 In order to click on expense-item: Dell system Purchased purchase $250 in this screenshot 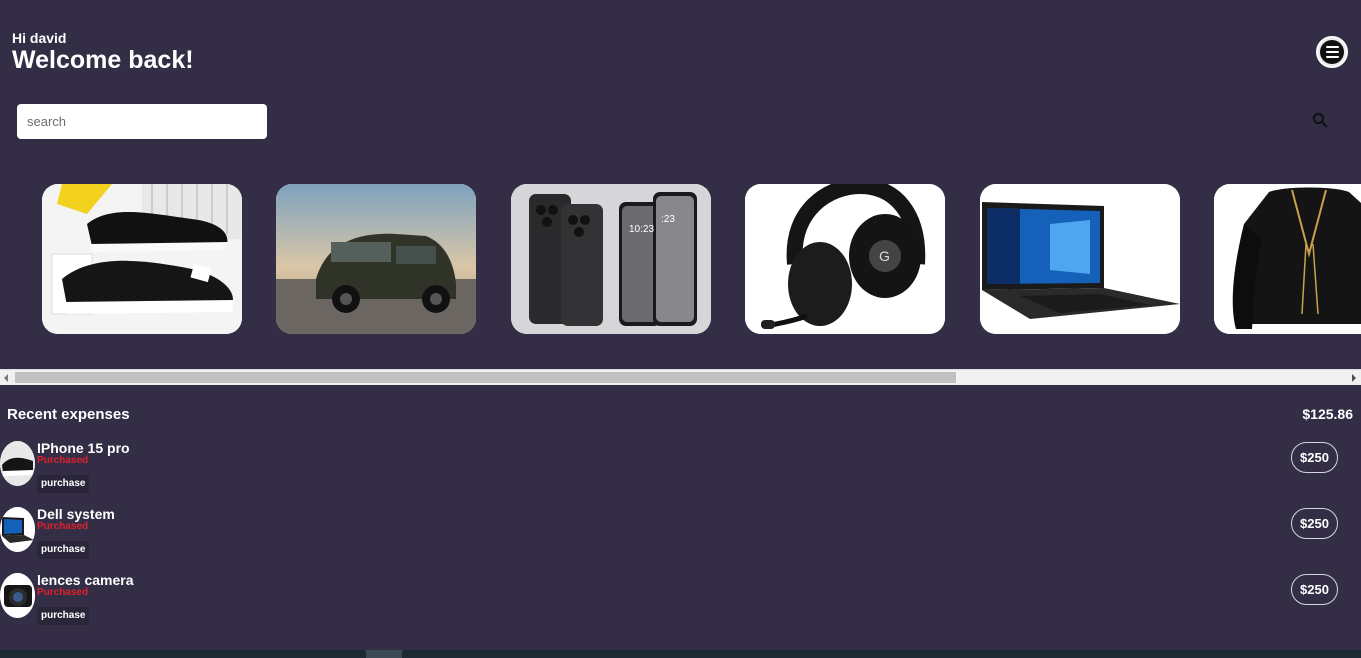, I will do `click(680, 537)`.